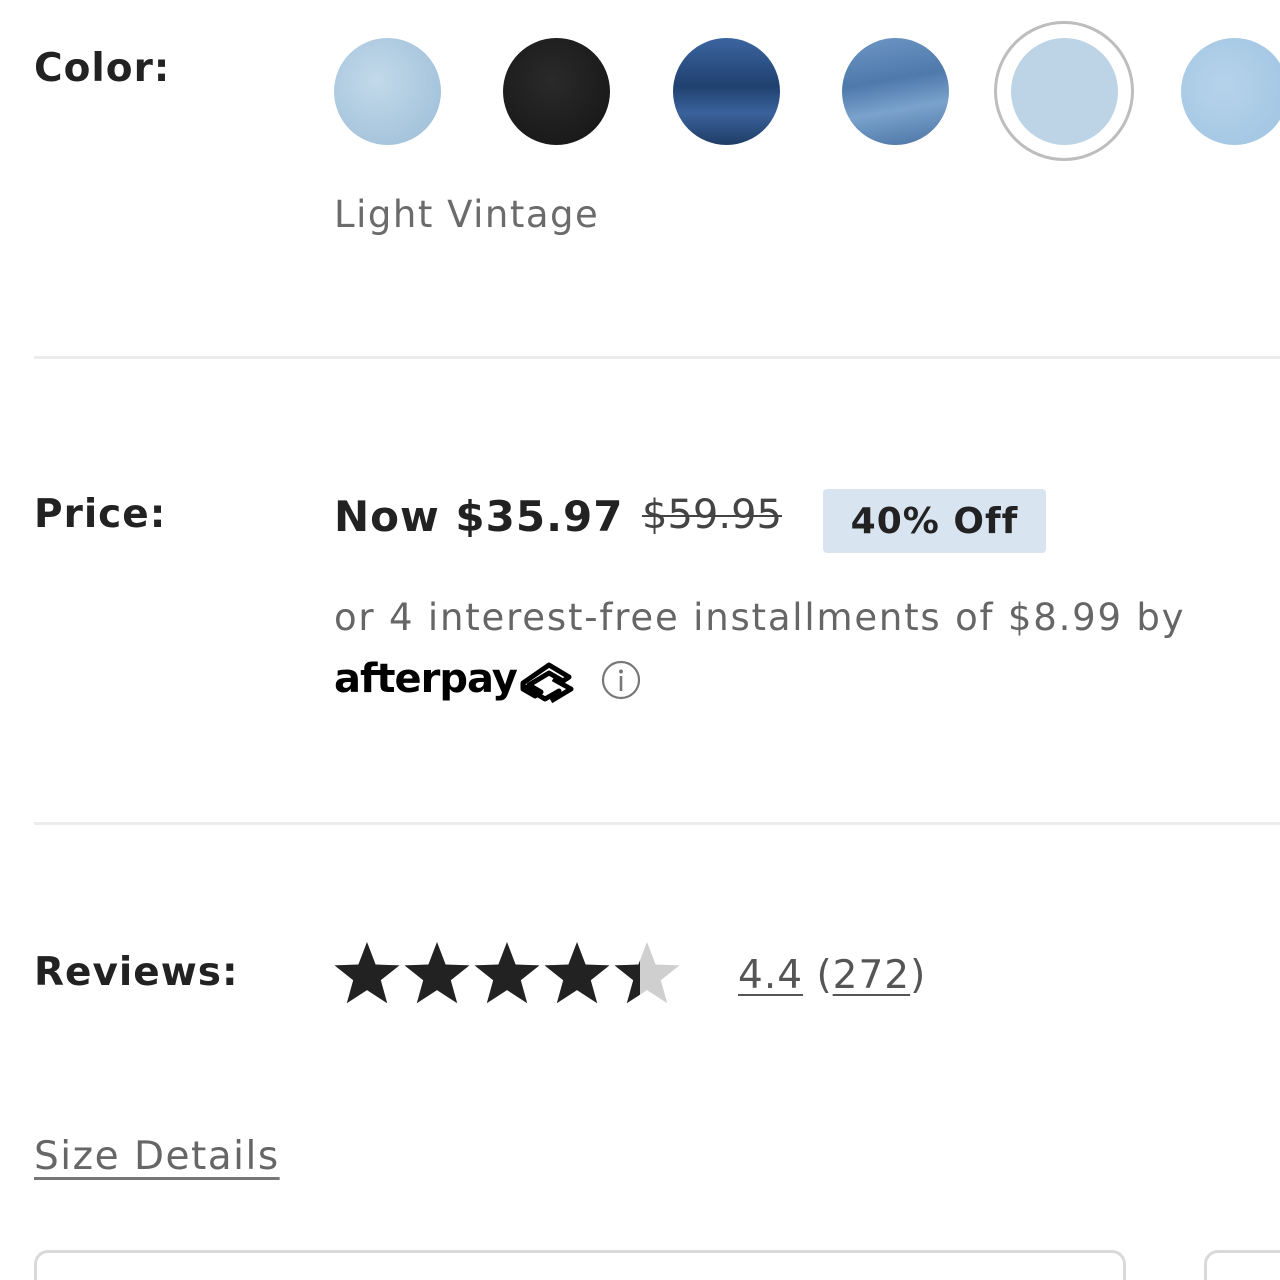 Image resolution: width=1280 pixels, height=1280 pixels. Describe the element at coordinates (102, 68) in the screenshot. I see `color-label: Color:` at that location.